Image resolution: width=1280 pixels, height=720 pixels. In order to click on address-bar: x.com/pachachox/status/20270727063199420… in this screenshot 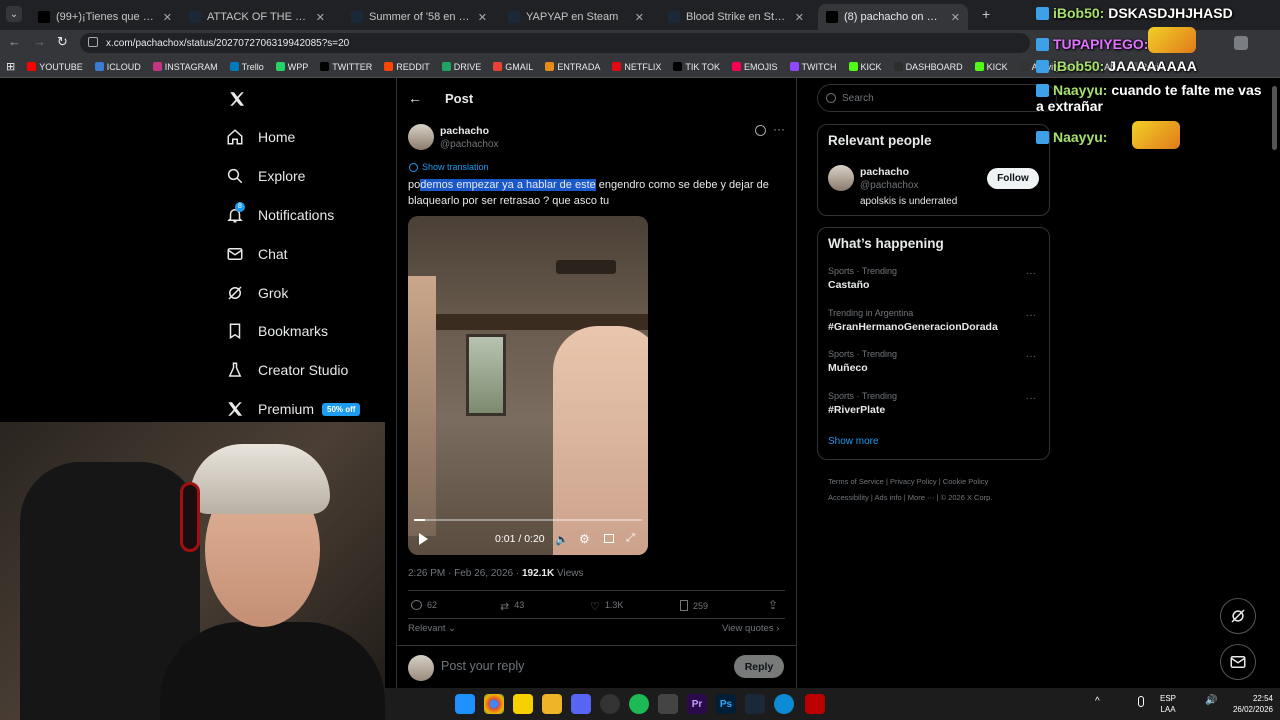, I will do `click(555, 43)`.